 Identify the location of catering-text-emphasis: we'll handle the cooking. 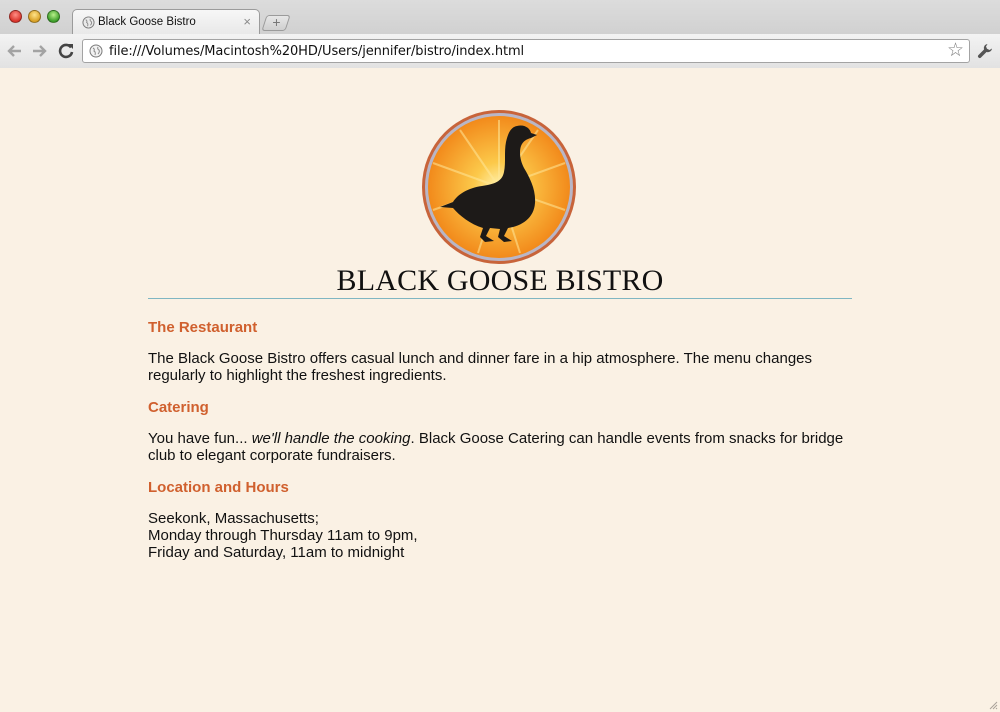
(331, 438).